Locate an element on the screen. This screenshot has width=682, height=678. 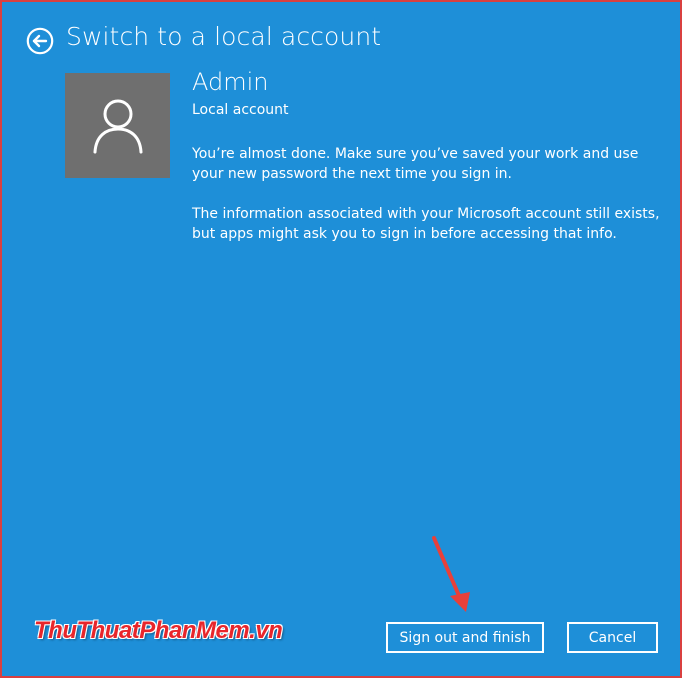
account-type: Local account is located at coordinates (240, 110).